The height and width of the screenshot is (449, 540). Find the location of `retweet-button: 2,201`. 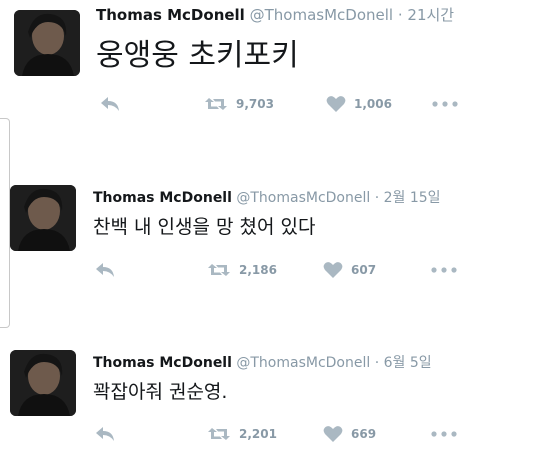

retweet-button: 2,201 is located at coordinates (242, 434).